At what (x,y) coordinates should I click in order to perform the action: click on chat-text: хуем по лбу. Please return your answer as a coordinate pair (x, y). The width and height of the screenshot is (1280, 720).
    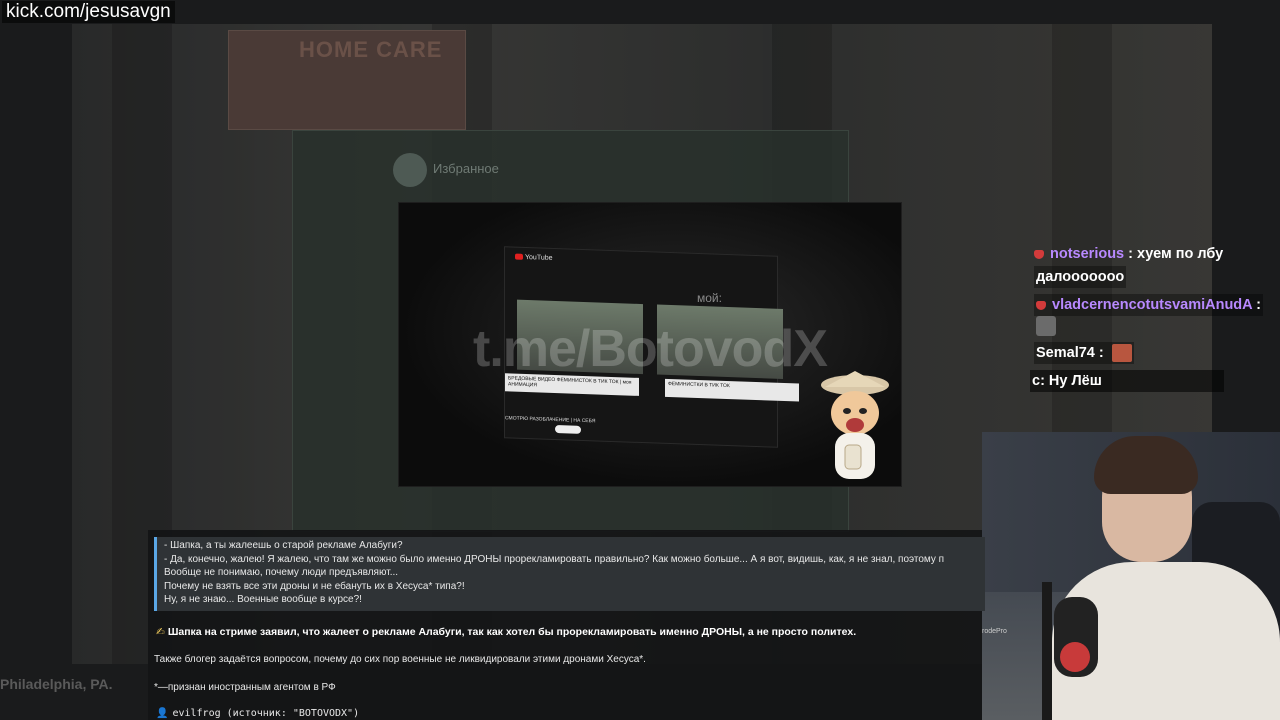
    Looking at the image, I should click on (1180, 254).